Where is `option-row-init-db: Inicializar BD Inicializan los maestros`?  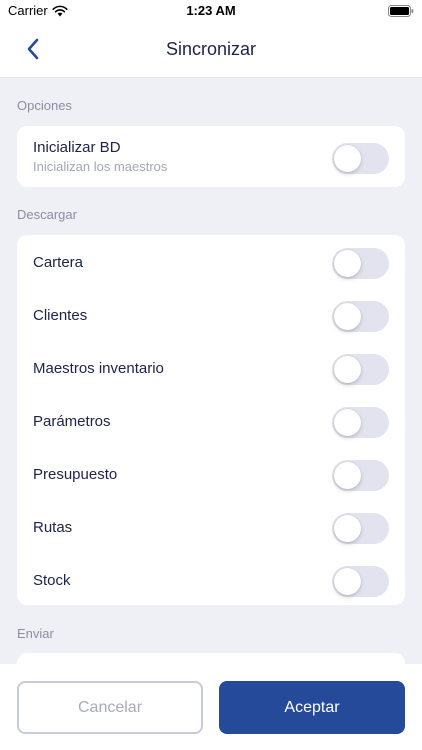
option-row-init-db: Inicializar BD Inicializan los maestros is located at coordinates (211, 156).